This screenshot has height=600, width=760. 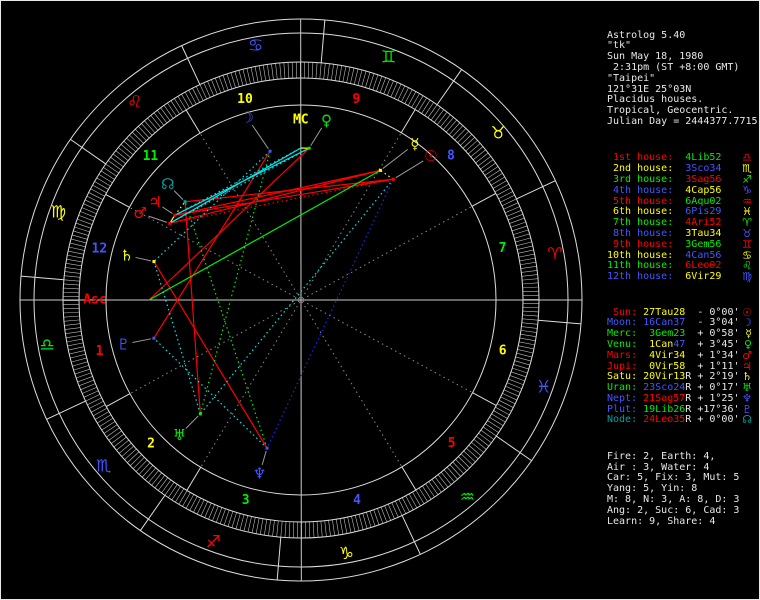 I want to click on virgo-icon: ♍, so click(x=58, y=212).